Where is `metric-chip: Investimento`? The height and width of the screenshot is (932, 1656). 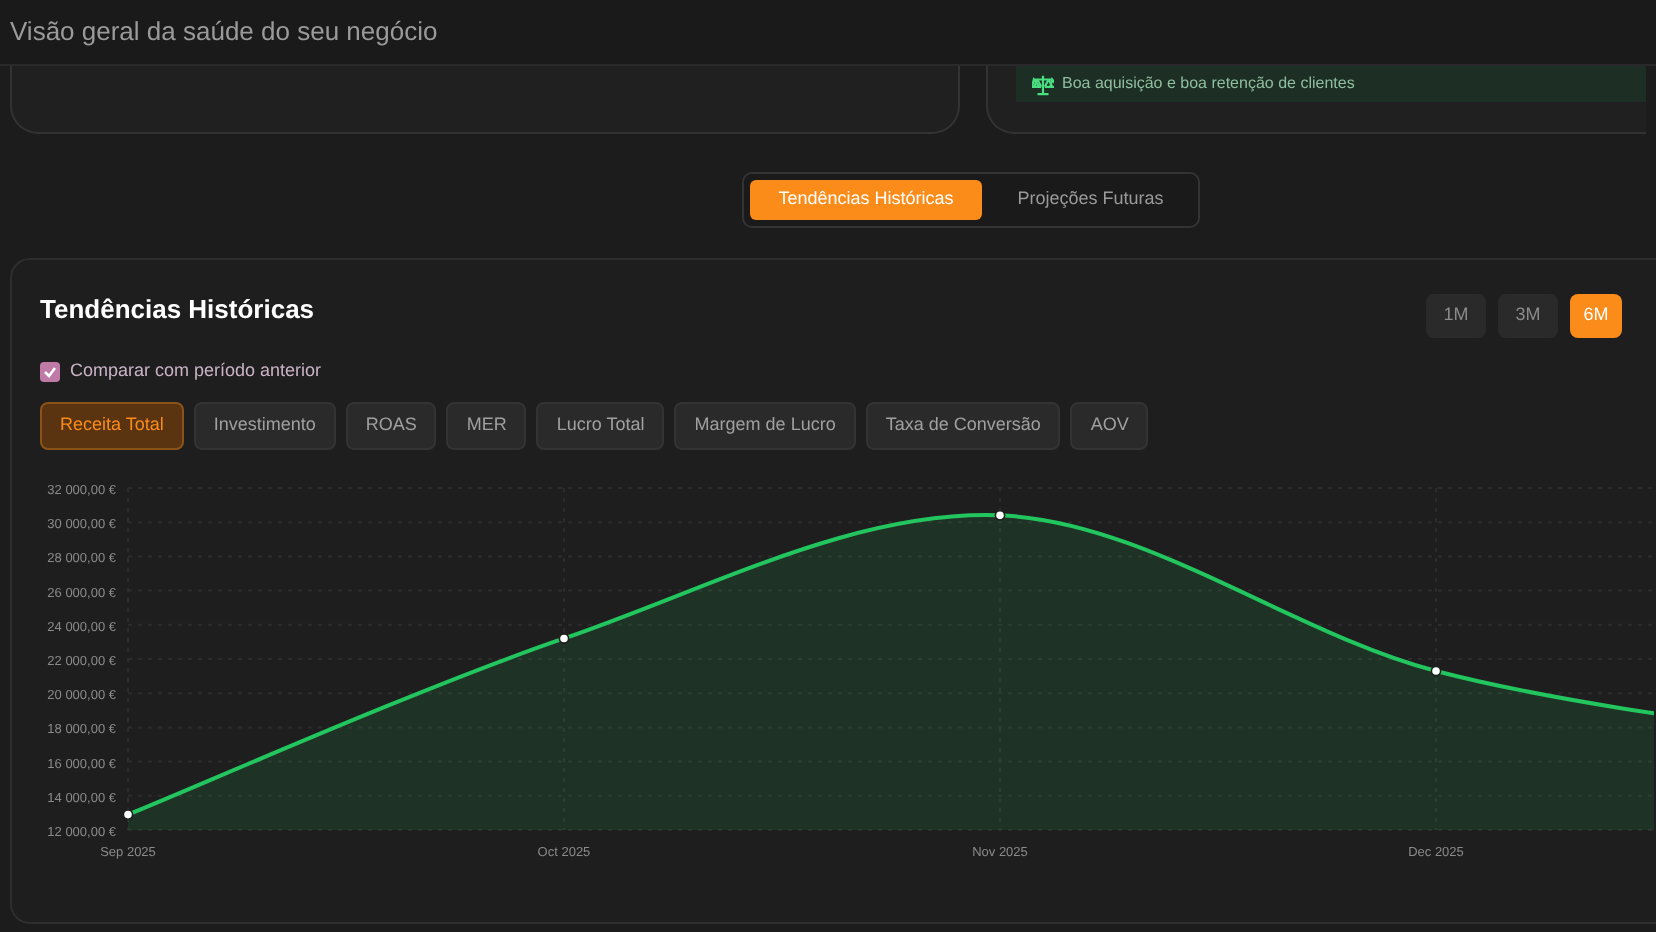
metric-chip: Investimento is located at coordinates (264, 425).